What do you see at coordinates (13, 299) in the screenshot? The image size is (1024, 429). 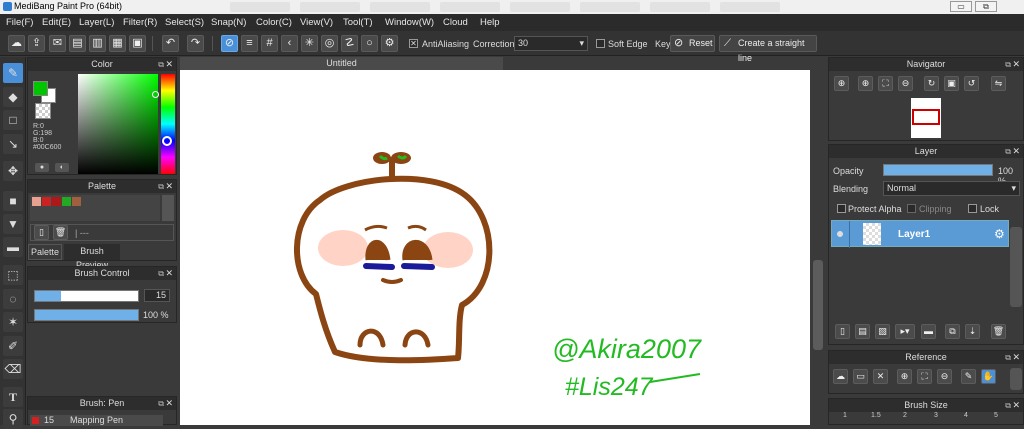 I see `lasso-tool-icon: ◌` at bounding box center [13, 299].